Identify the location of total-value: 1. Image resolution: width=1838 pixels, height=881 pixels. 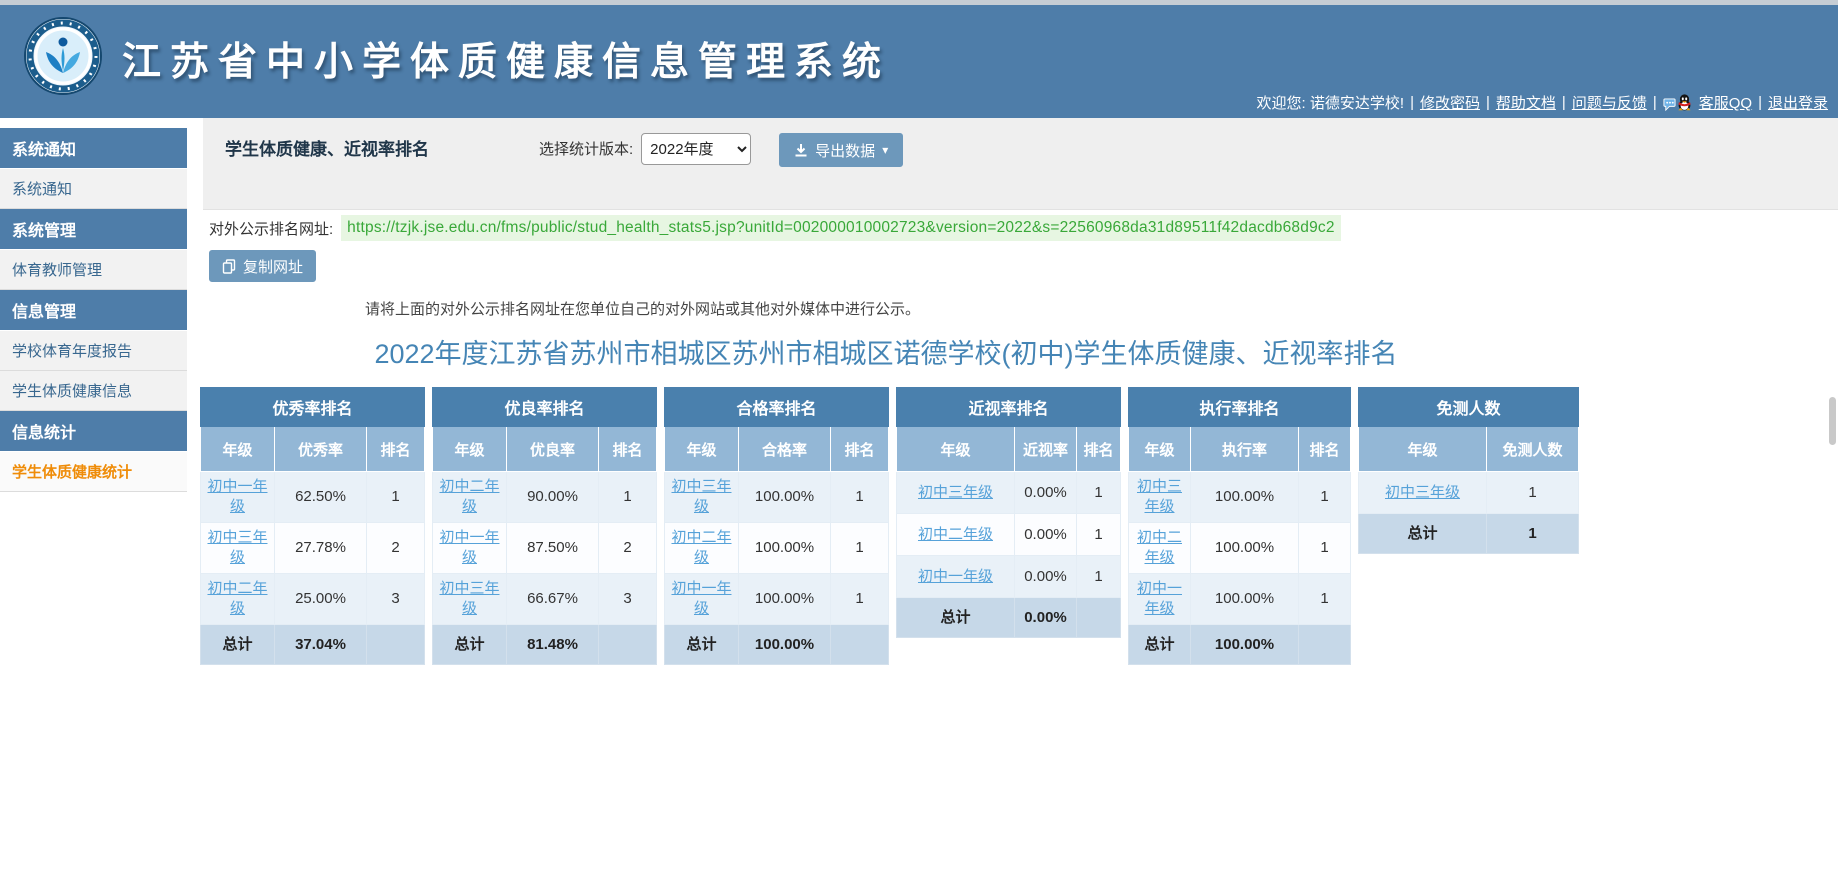
(1532, 533).